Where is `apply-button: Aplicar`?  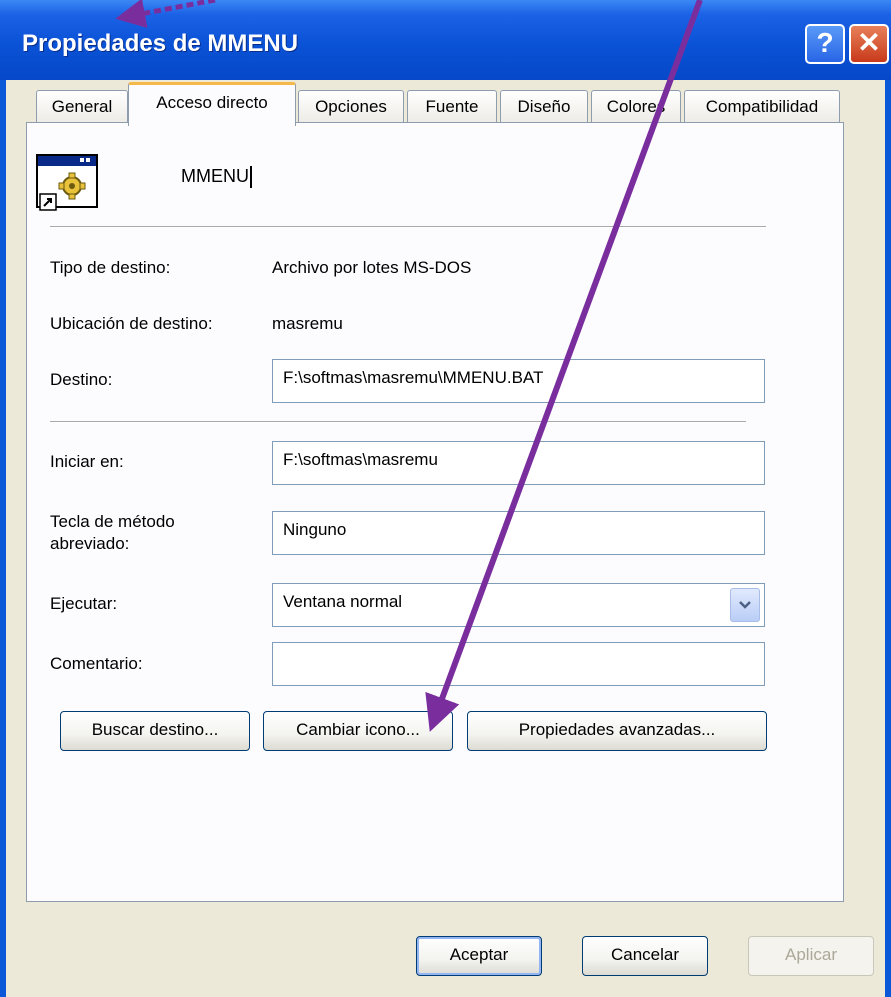
apply-button: Aplicar is located at coordinates (811, 956).